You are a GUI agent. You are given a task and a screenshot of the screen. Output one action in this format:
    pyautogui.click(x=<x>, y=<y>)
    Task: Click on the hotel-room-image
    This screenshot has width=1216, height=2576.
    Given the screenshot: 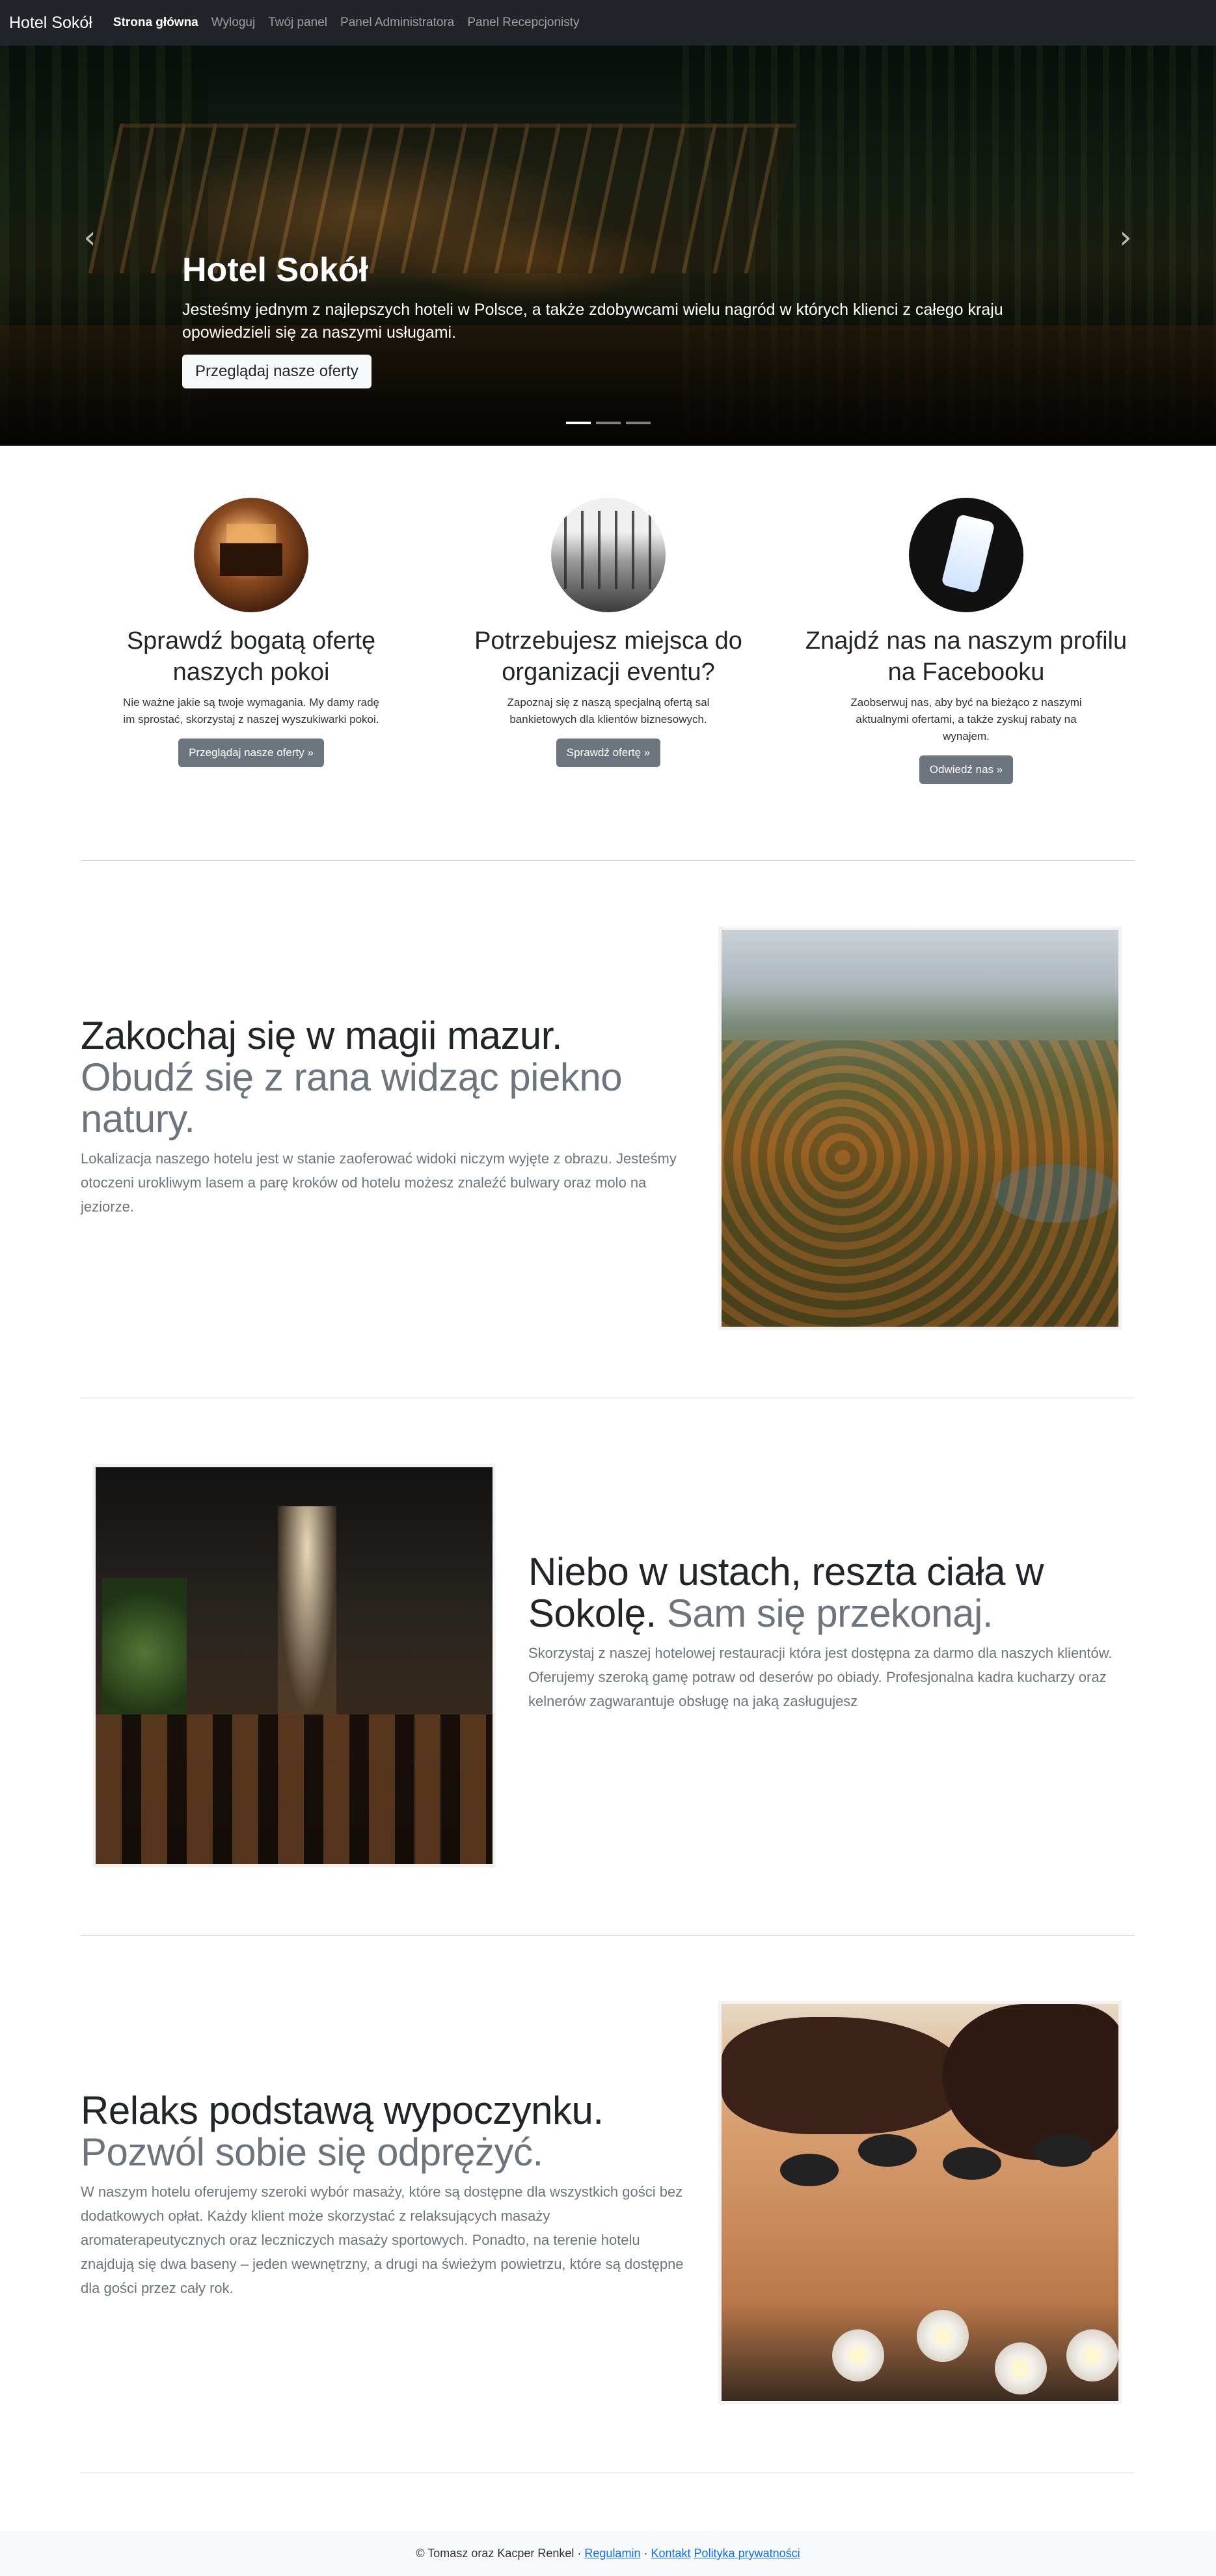 What is the action you would take?
    pyautogui.click(x=251, y=555)
    